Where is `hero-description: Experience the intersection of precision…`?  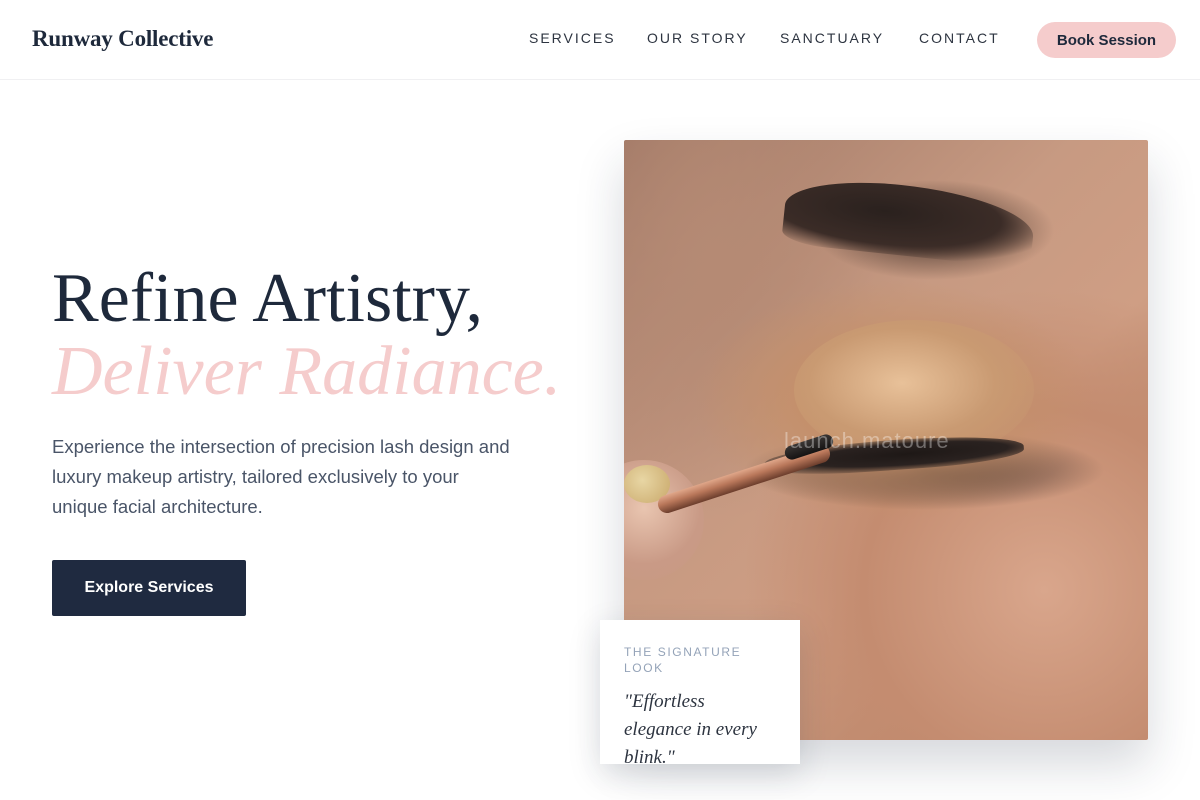 hero-description: Experience the intersection of precision… is located at coordinates (281, 476).